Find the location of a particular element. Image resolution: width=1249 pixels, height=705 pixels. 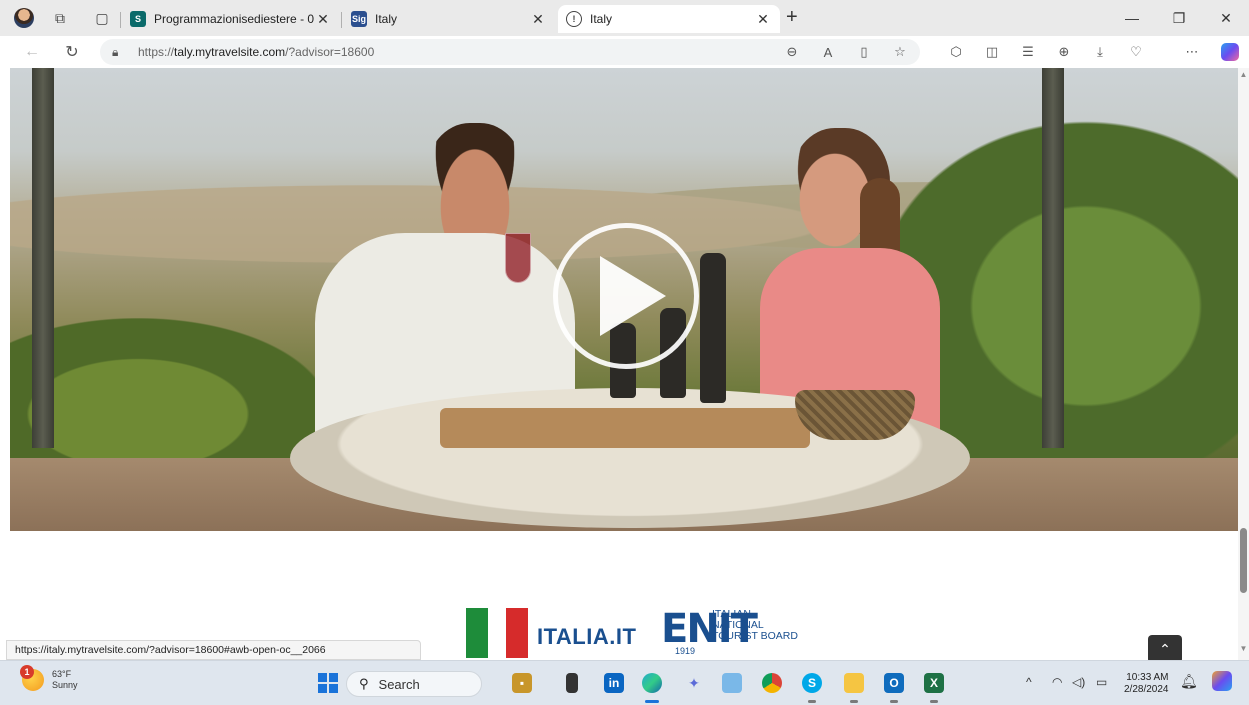

new-tab-button: + is located at coordinates (792, 17).